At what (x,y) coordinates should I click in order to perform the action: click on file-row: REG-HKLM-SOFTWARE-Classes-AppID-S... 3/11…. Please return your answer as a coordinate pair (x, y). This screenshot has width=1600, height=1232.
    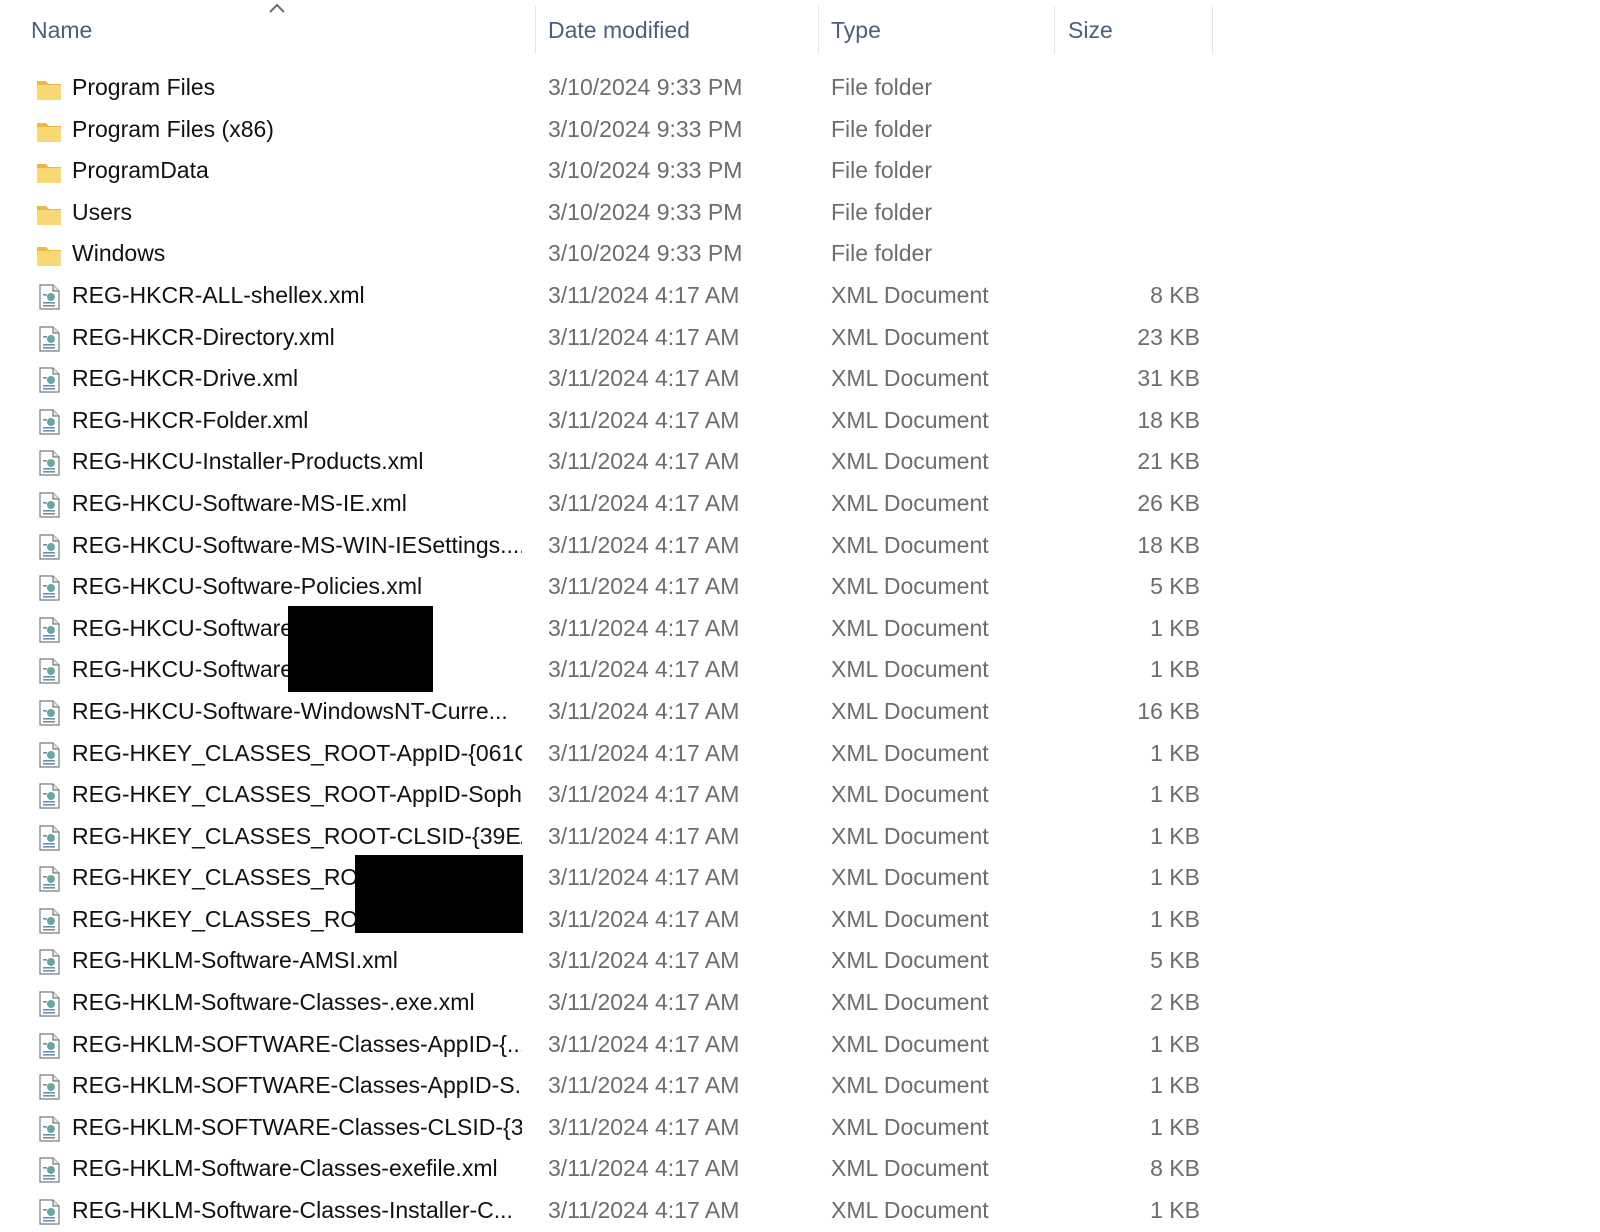
    Looking at the image, I should click on (605, 1086).